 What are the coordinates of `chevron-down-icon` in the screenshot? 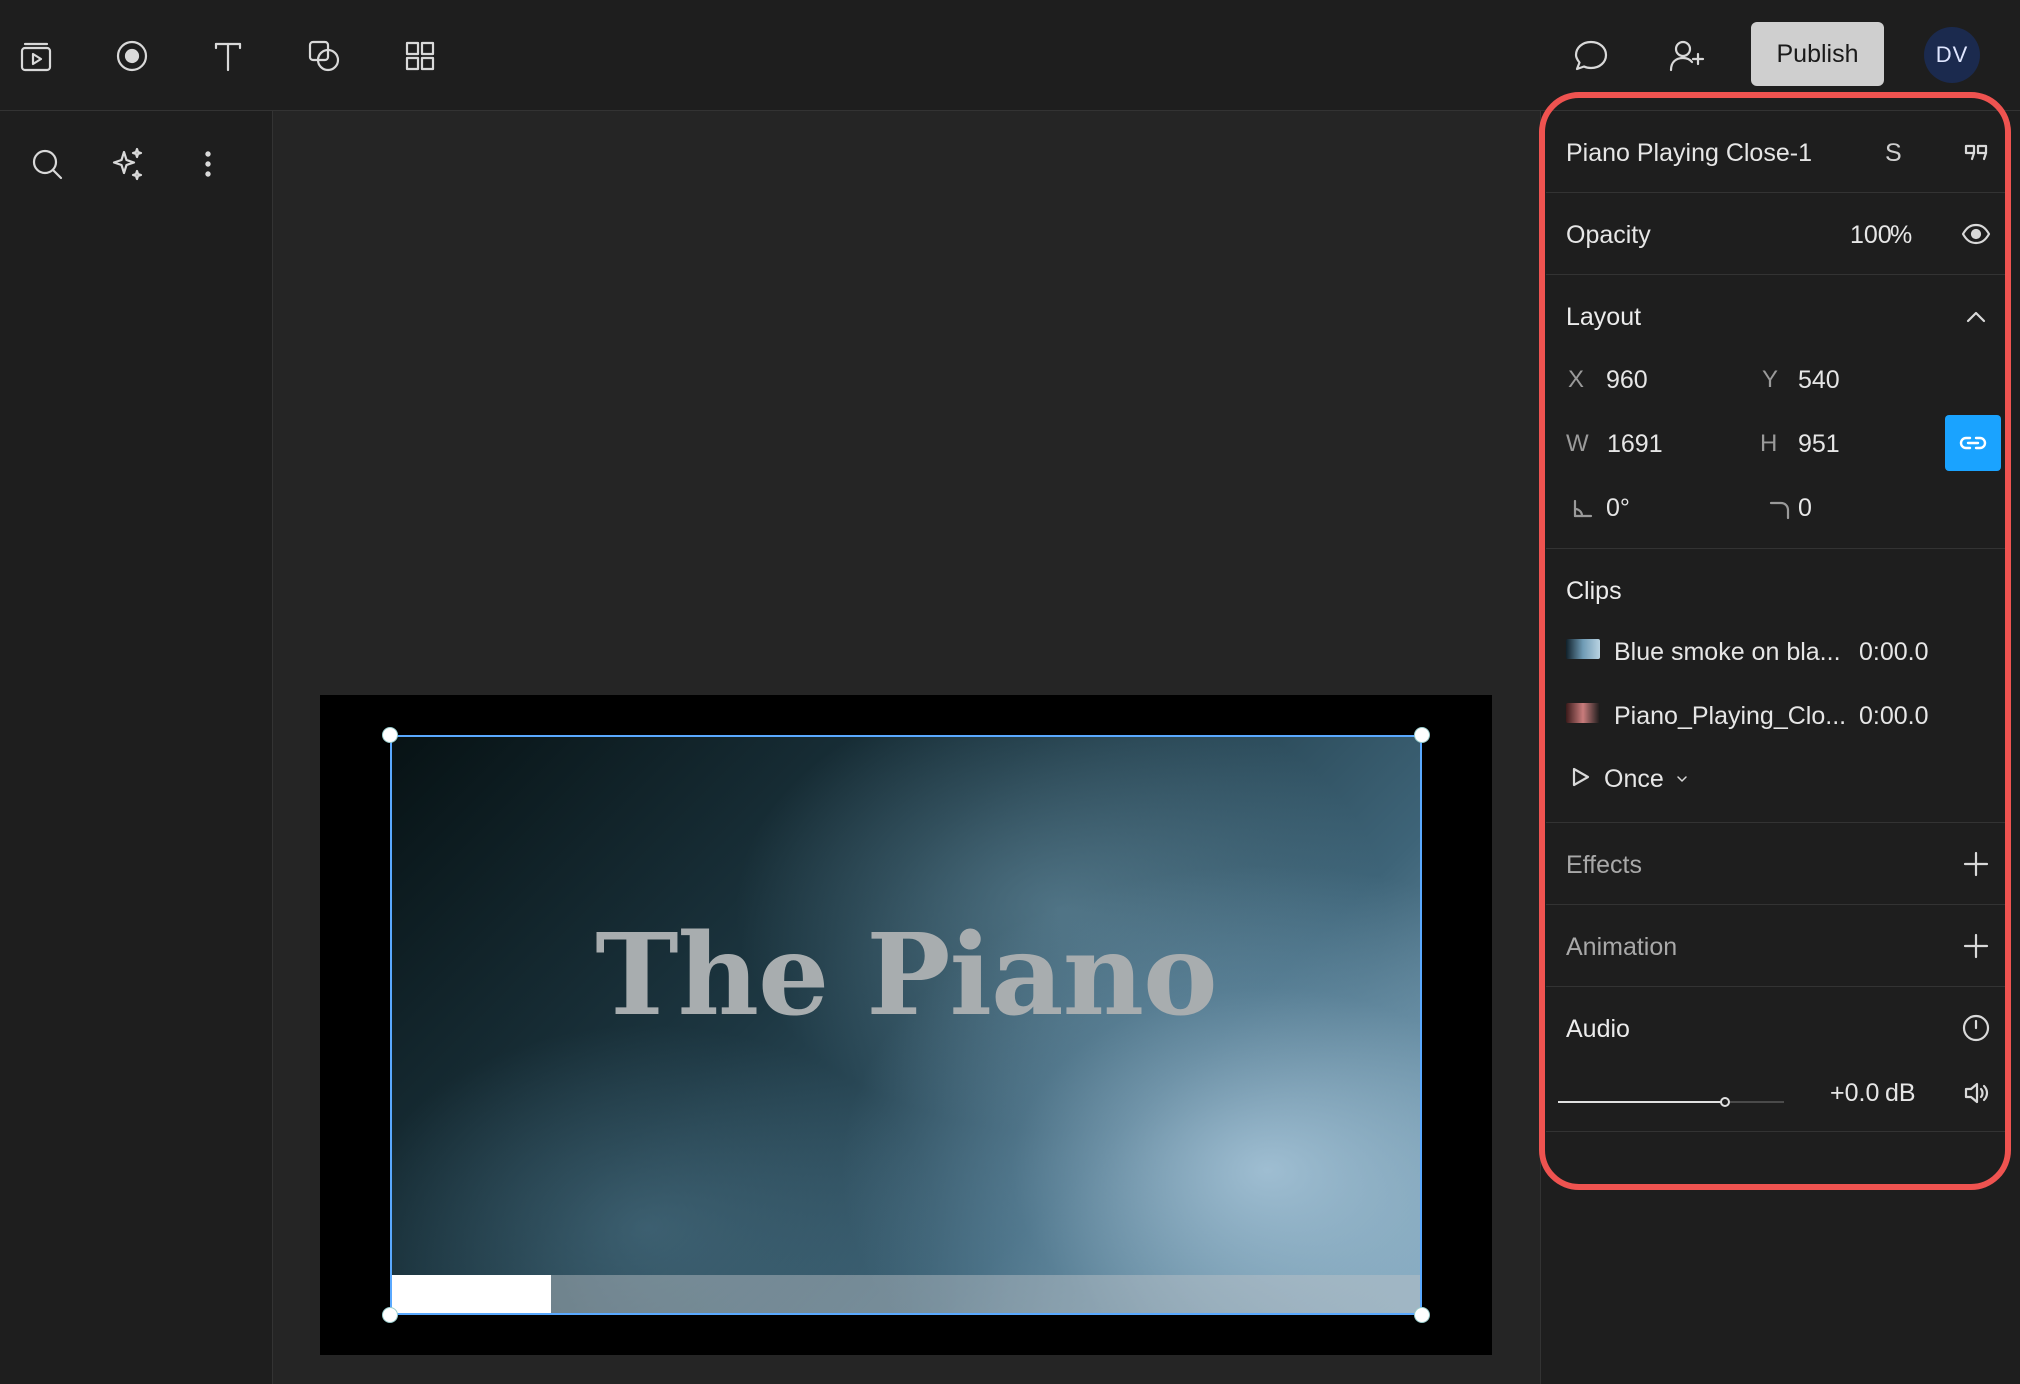 It's located at (1682, 779).